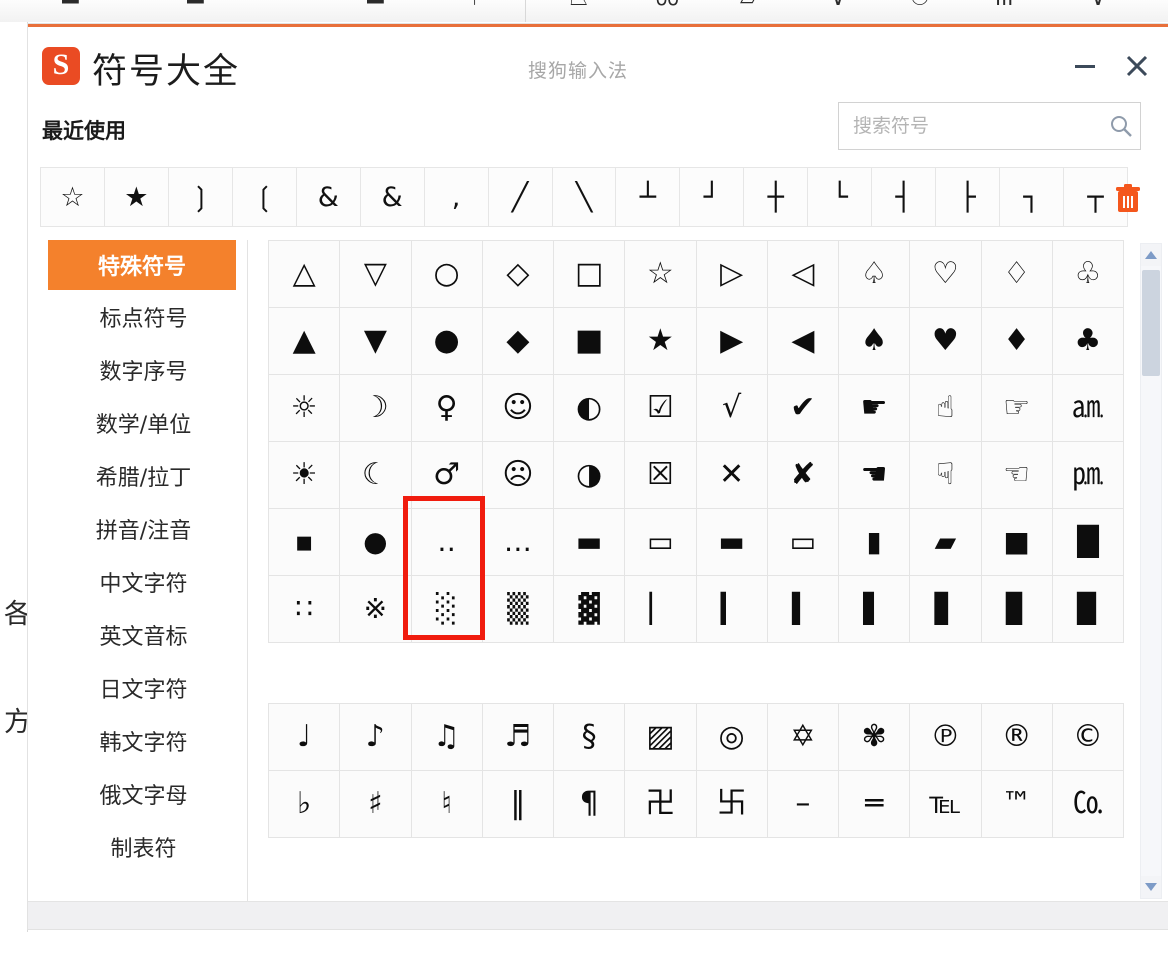  Describe the element at coordinates (838, 5) in the screenshot. I see `shield-icon: ∨` at that location.